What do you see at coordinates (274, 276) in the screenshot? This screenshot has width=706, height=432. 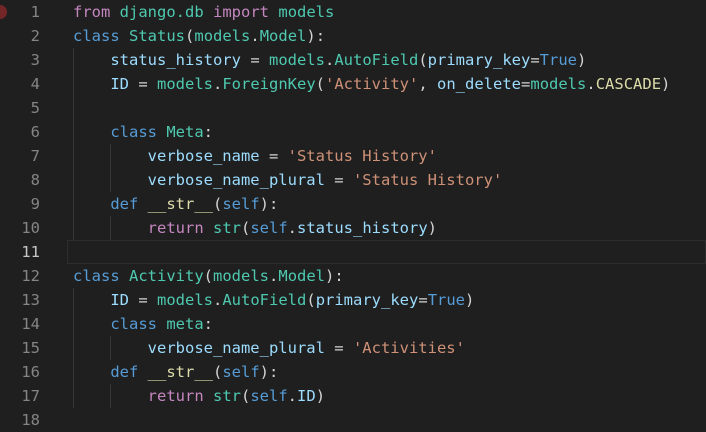 I see `token-plain: .` at bounding box center [274, 276].